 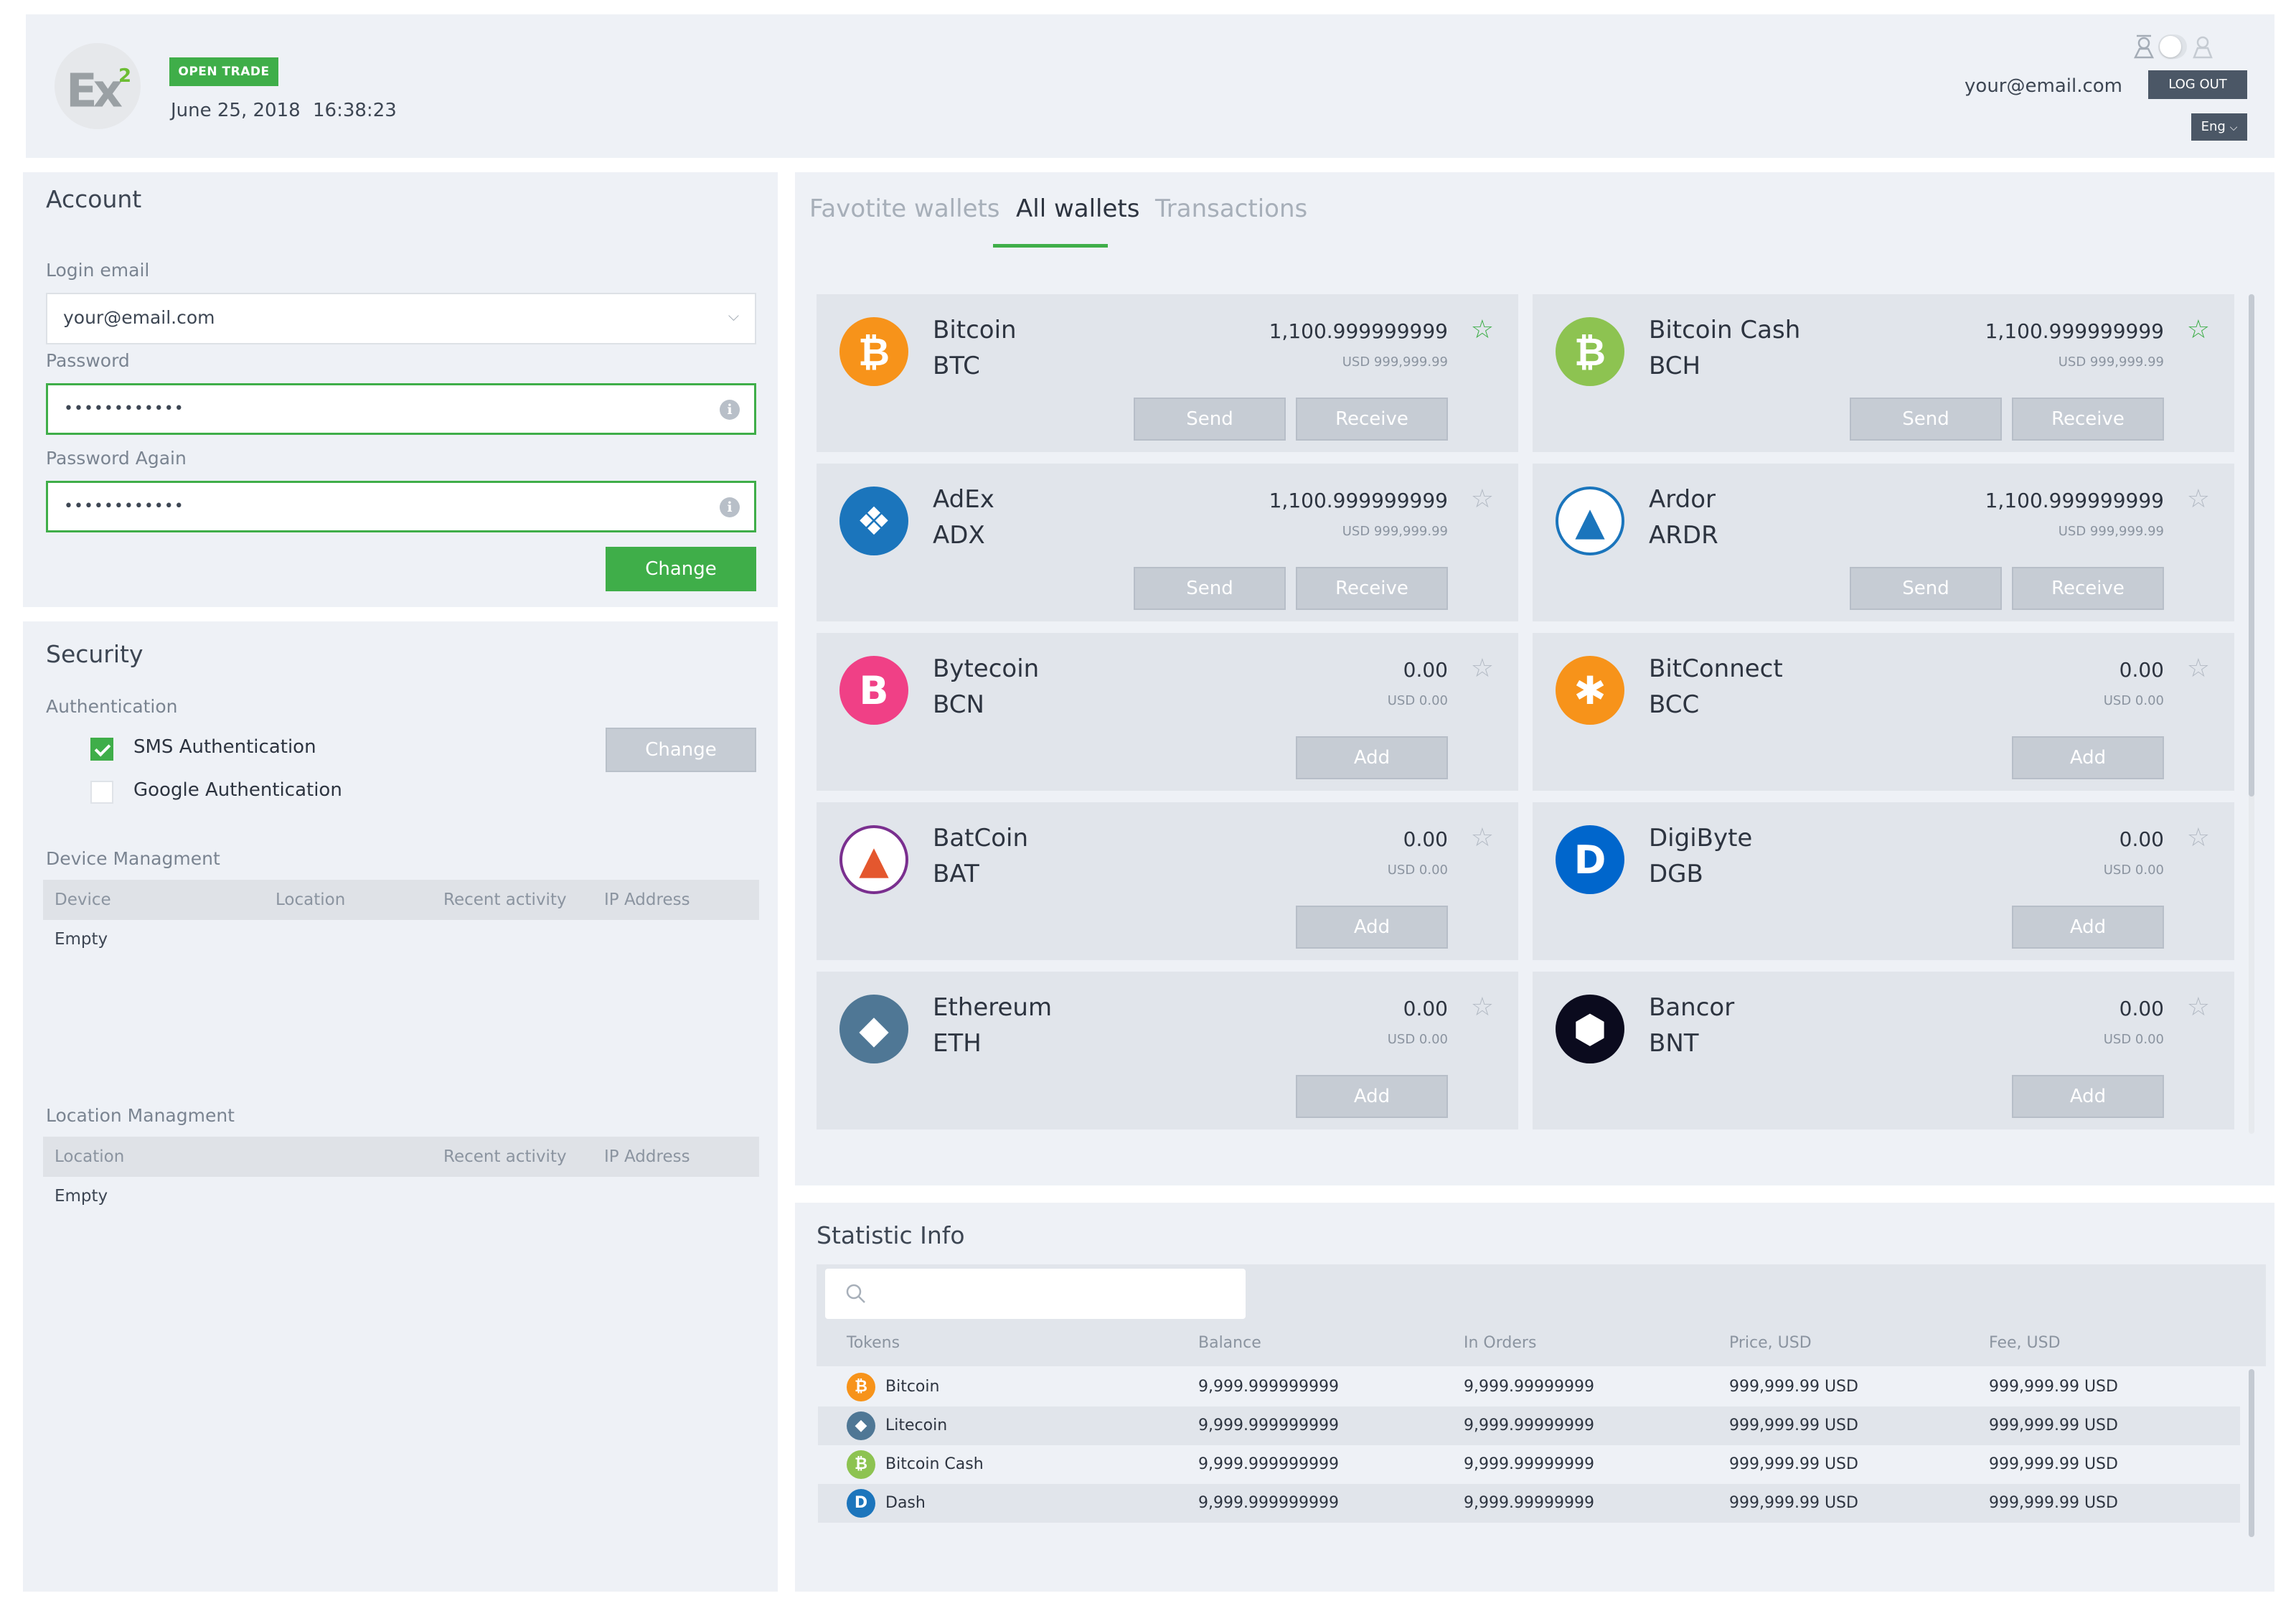 What do you see at coordinates (1683, 499) in the screenshot?
I see `wallet-name: Ardor` at bounding box center [1683, 499].